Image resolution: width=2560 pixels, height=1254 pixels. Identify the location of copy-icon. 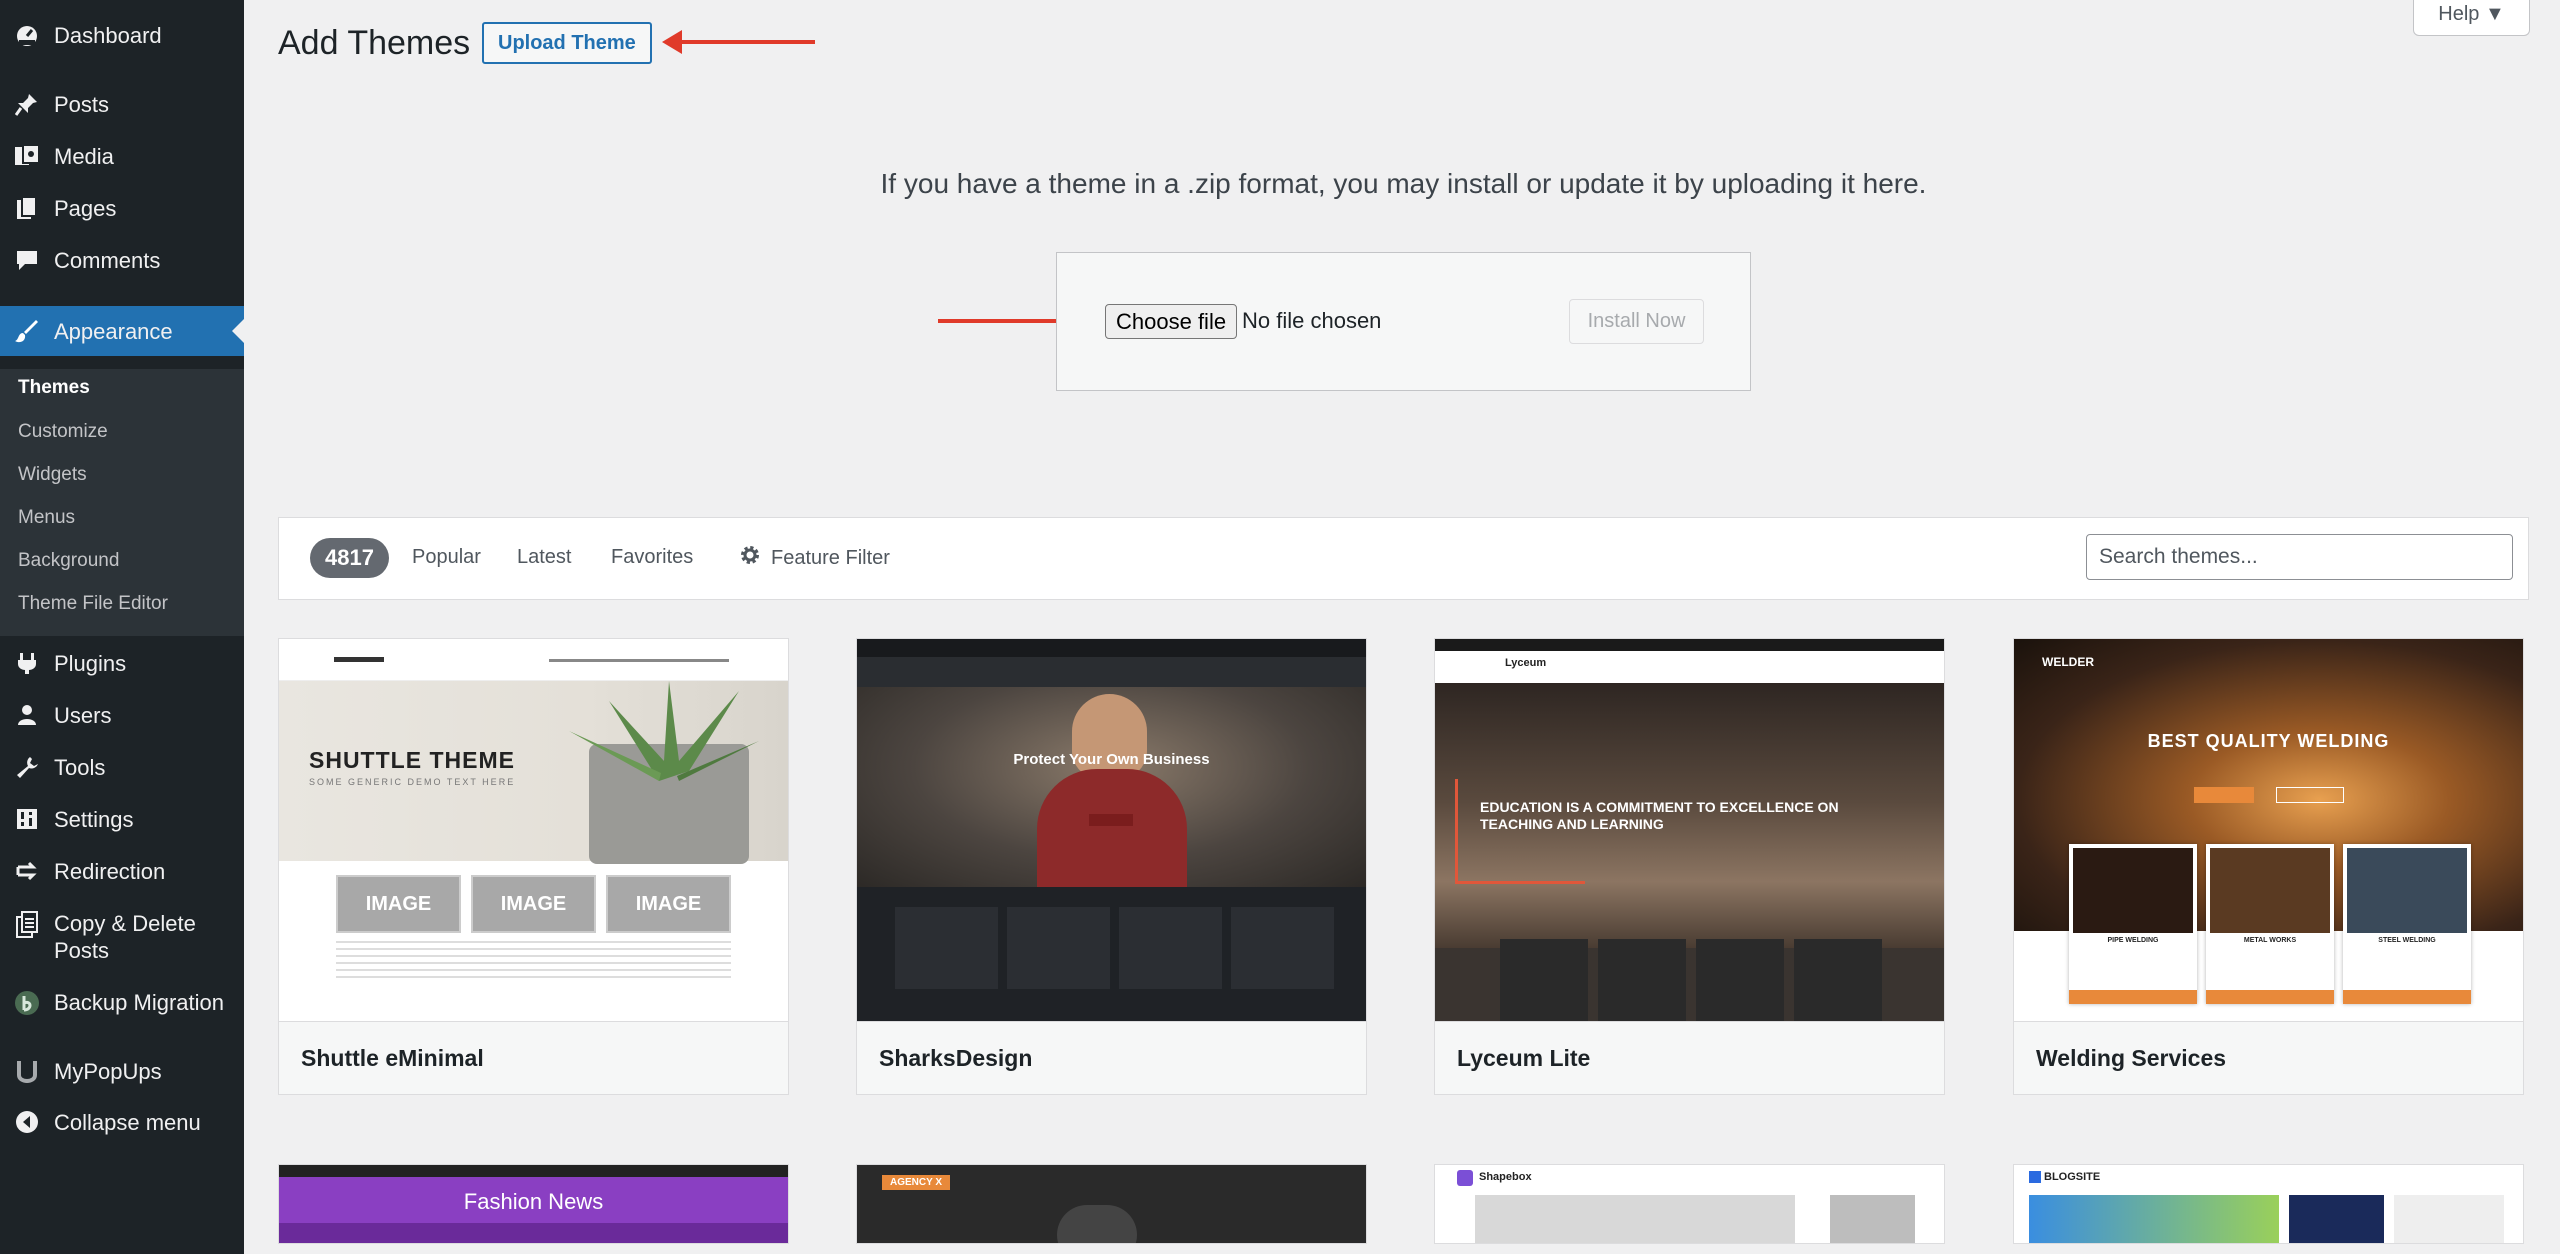
(27, 924).